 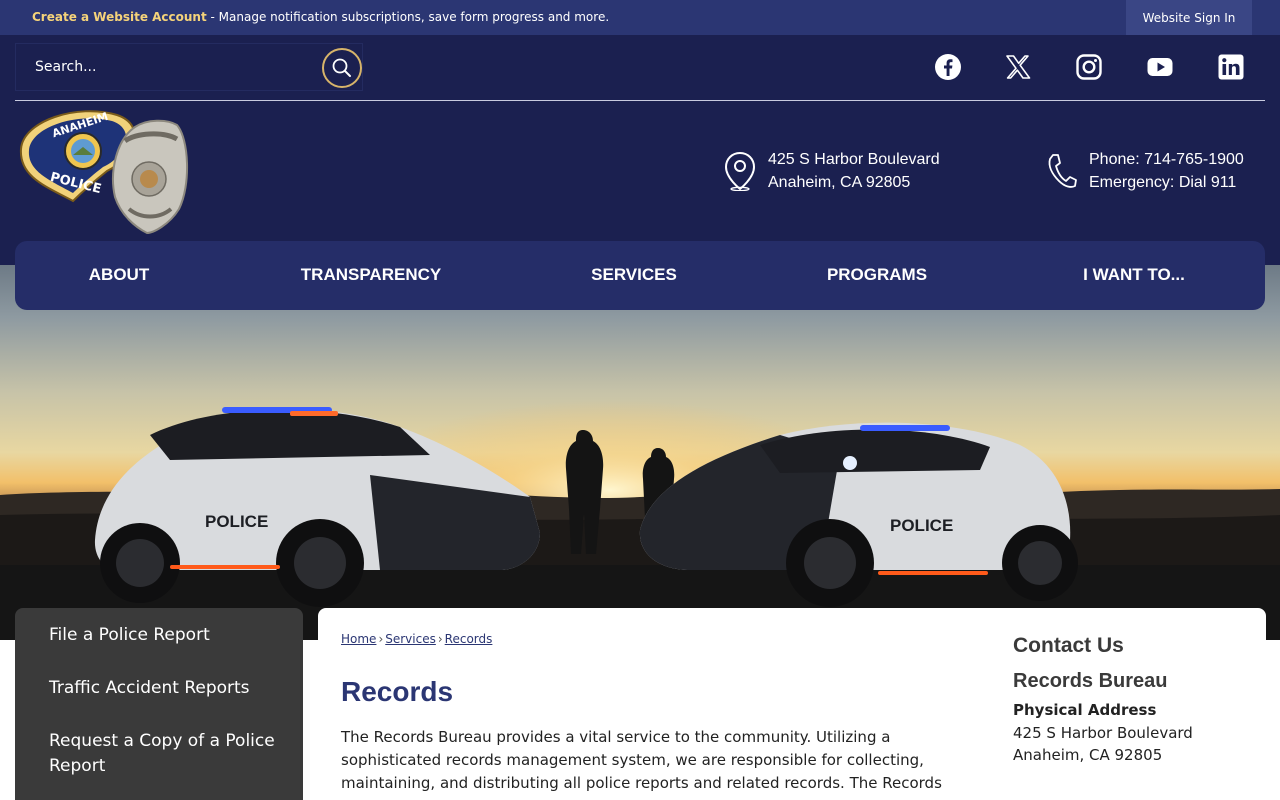 What do you see at coordinates (1018, 67) in the screenshot?
I see `x-icon` at bounding box center [1018, 67].